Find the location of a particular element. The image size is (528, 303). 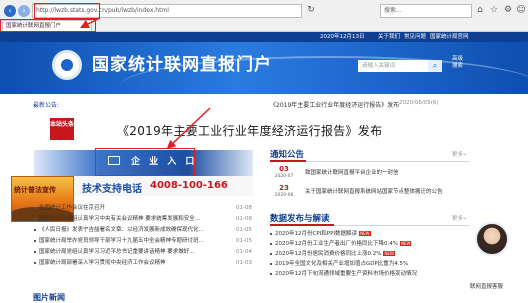

back-icon: ‹ is located at coordinates (10, 11).